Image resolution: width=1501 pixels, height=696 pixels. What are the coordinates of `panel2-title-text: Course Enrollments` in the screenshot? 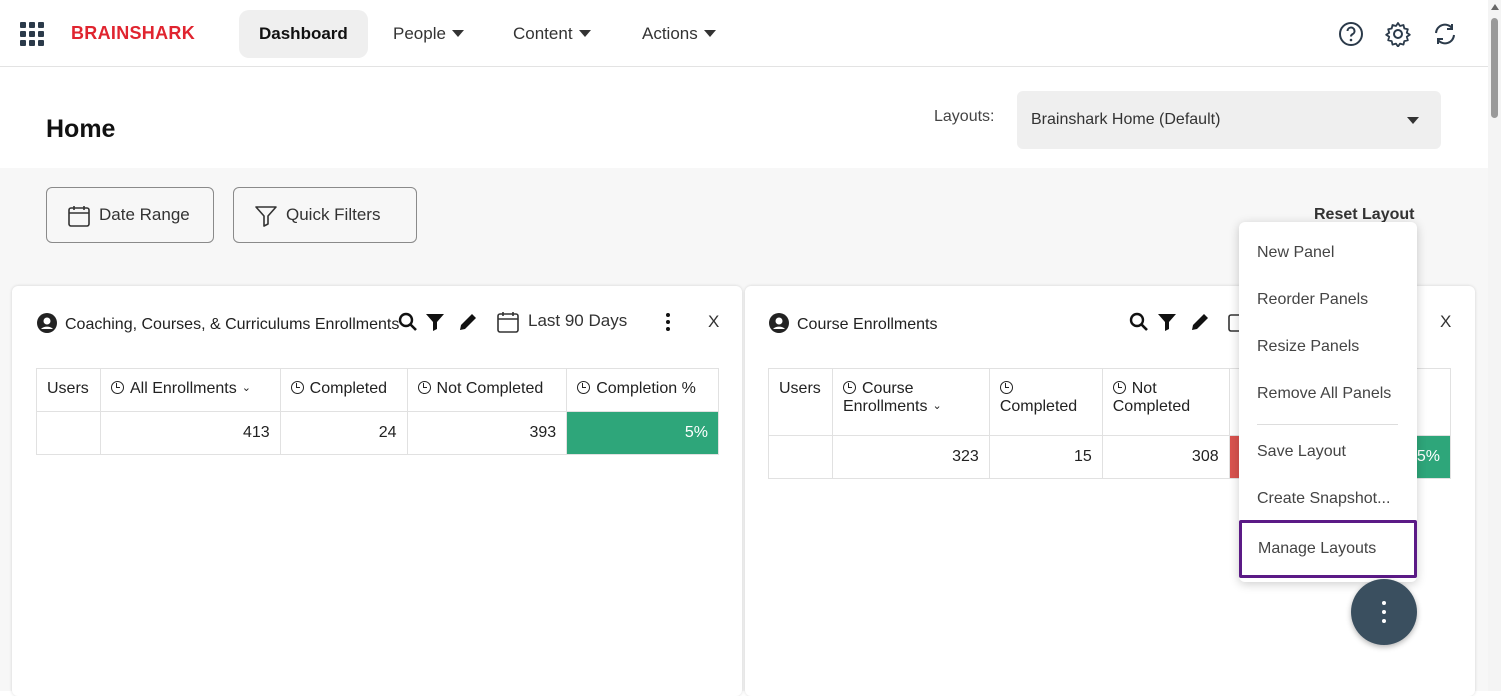 It's located at (867, 324).